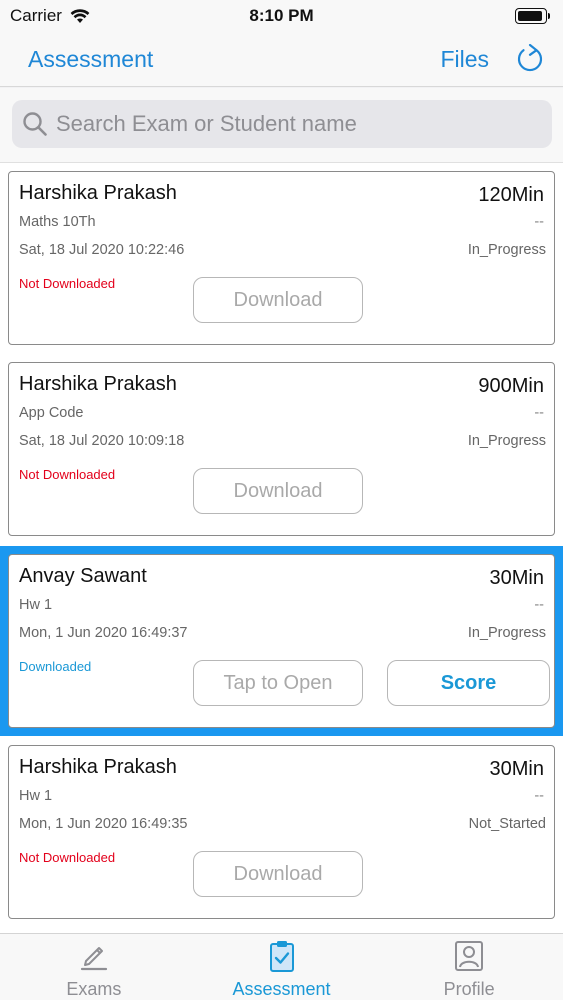 This screenshot has width=563, height=1000. What do you see at coordinates (492, 59) in the screenshot?
I see `nav-actions: Files` at bounding box center [492, 59].